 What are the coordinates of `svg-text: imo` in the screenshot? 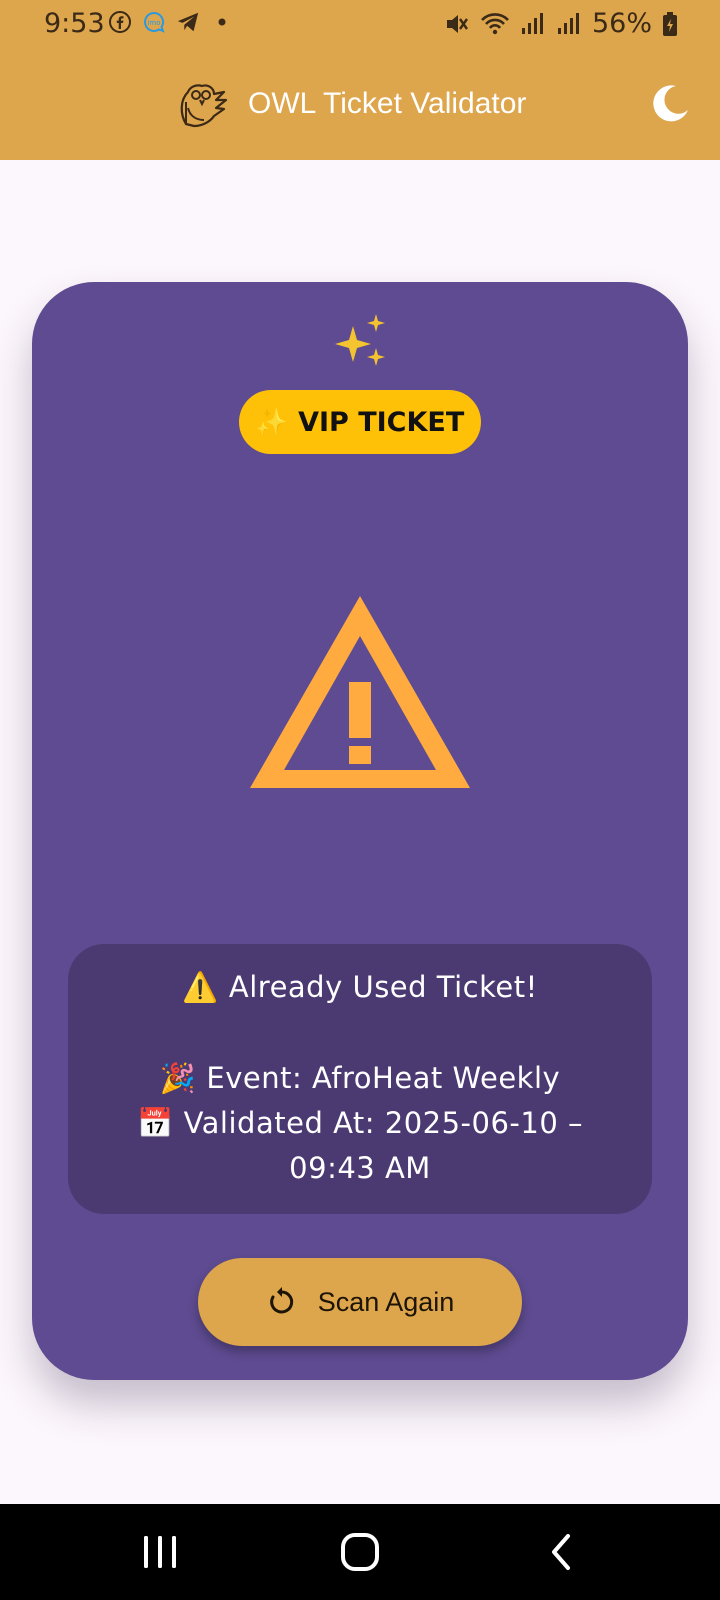 It's located at (153, 23).